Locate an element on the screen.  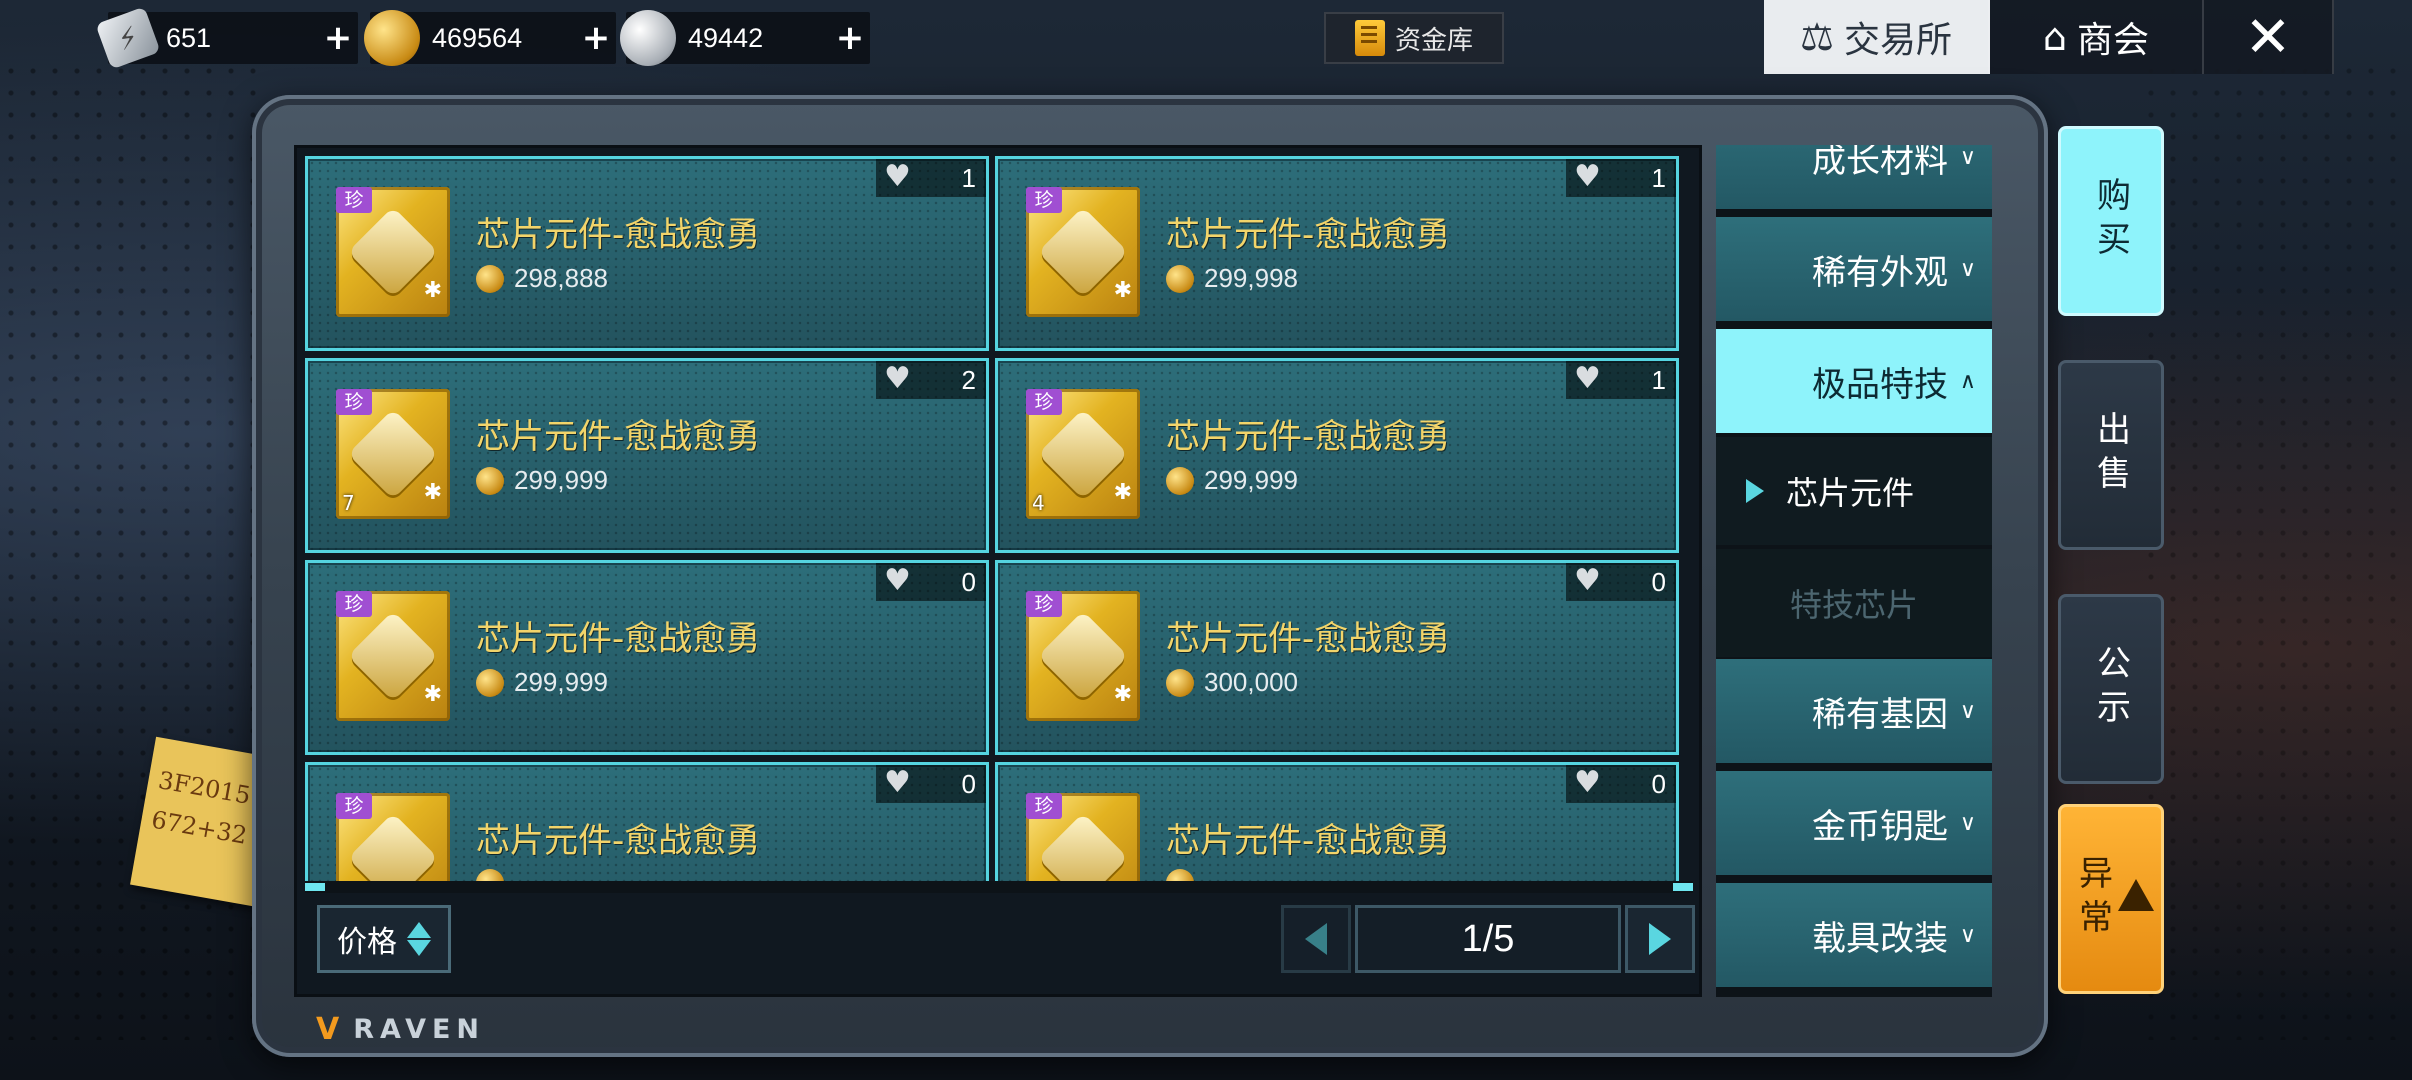
previous-page-button is located at coordinates (1316, 939).